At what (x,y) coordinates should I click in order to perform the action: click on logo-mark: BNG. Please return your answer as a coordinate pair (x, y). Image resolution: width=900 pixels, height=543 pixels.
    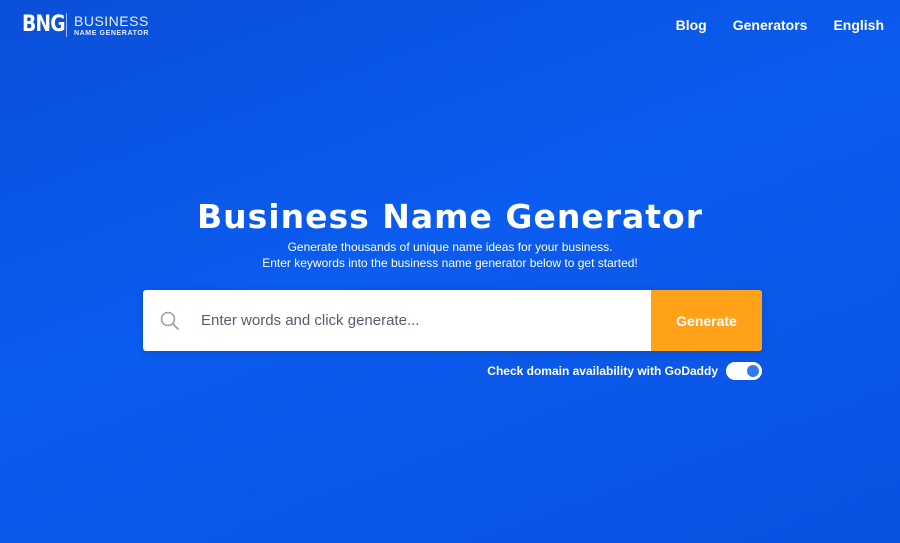
    Looking at the image, I should click on (44, 24).